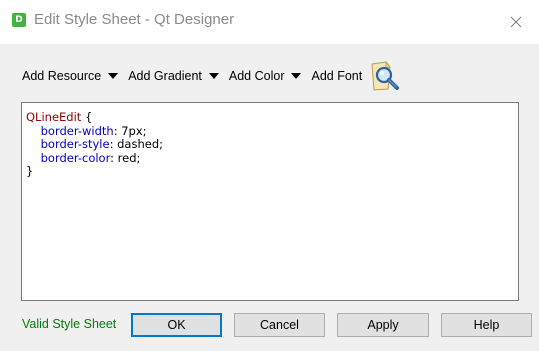 This screenshot has height=351, width=539. I want to click on window-title: Edit Style Sheet - Qt Designer, so click(134, 19).